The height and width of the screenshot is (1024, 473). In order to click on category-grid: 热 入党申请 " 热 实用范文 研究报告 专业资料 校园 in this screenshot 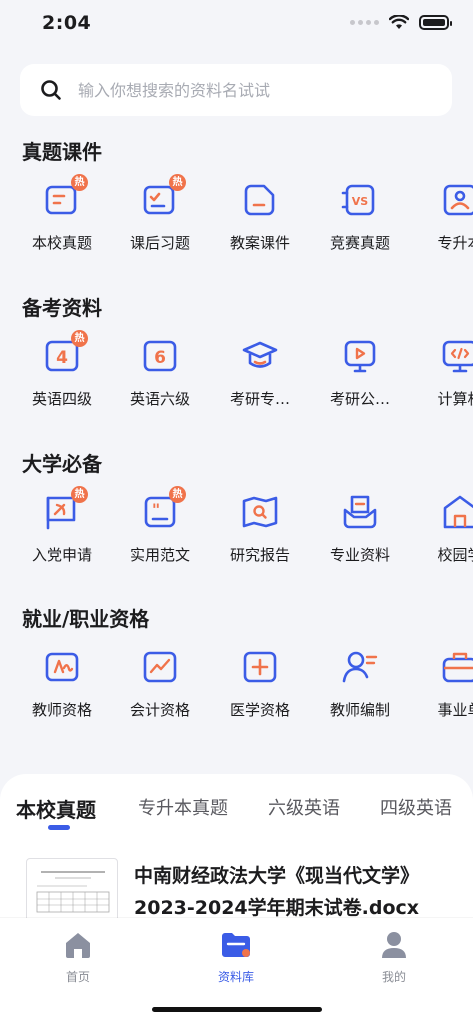, I will do `click(236, 529)`.